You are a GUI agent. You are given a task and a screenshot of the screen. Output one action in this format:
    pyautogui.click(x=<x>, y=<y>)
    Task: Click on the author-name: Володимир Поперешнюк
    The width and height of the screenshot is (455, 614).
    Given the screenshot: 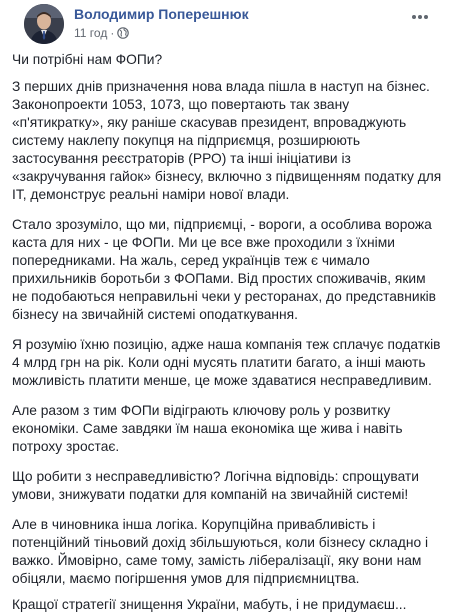 What is the action you would take?
    pyautogui.click(x=161, y=14)
    